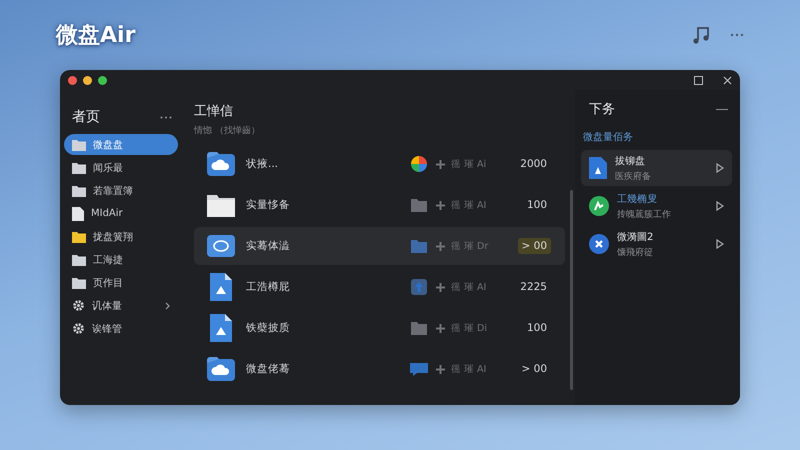 This screenshot has height=450, width=800. Describe the element at coordinates (656, 168) in the screenshot. I see `task-item: 拔铆盘 医疾府备` at that location.